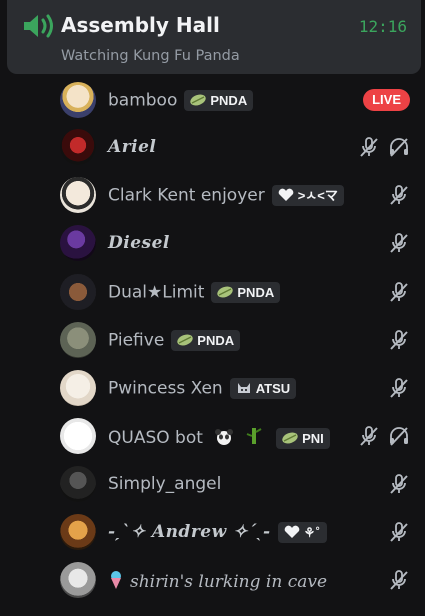 This screenshot has width=425, height=616. I want to click on voice-user-row: bamboo PNDA LIVE, so click(238, 100).